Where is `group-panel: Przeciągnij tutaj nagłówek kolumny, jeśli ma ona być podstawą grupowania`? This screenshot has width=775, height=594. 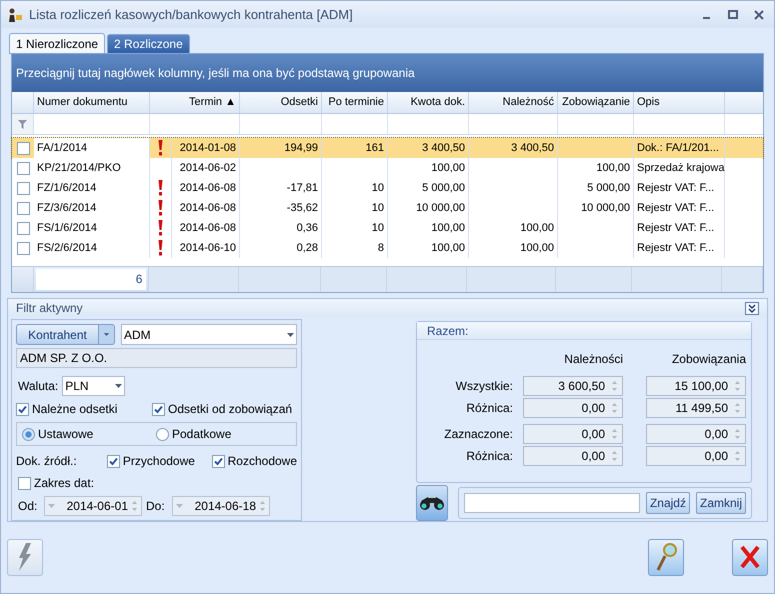 group-panel: Przeciągnij tutaj nagłówek kolumny, jeśli ma ona być podstawą grupowania is located at coordinates (387, 73).